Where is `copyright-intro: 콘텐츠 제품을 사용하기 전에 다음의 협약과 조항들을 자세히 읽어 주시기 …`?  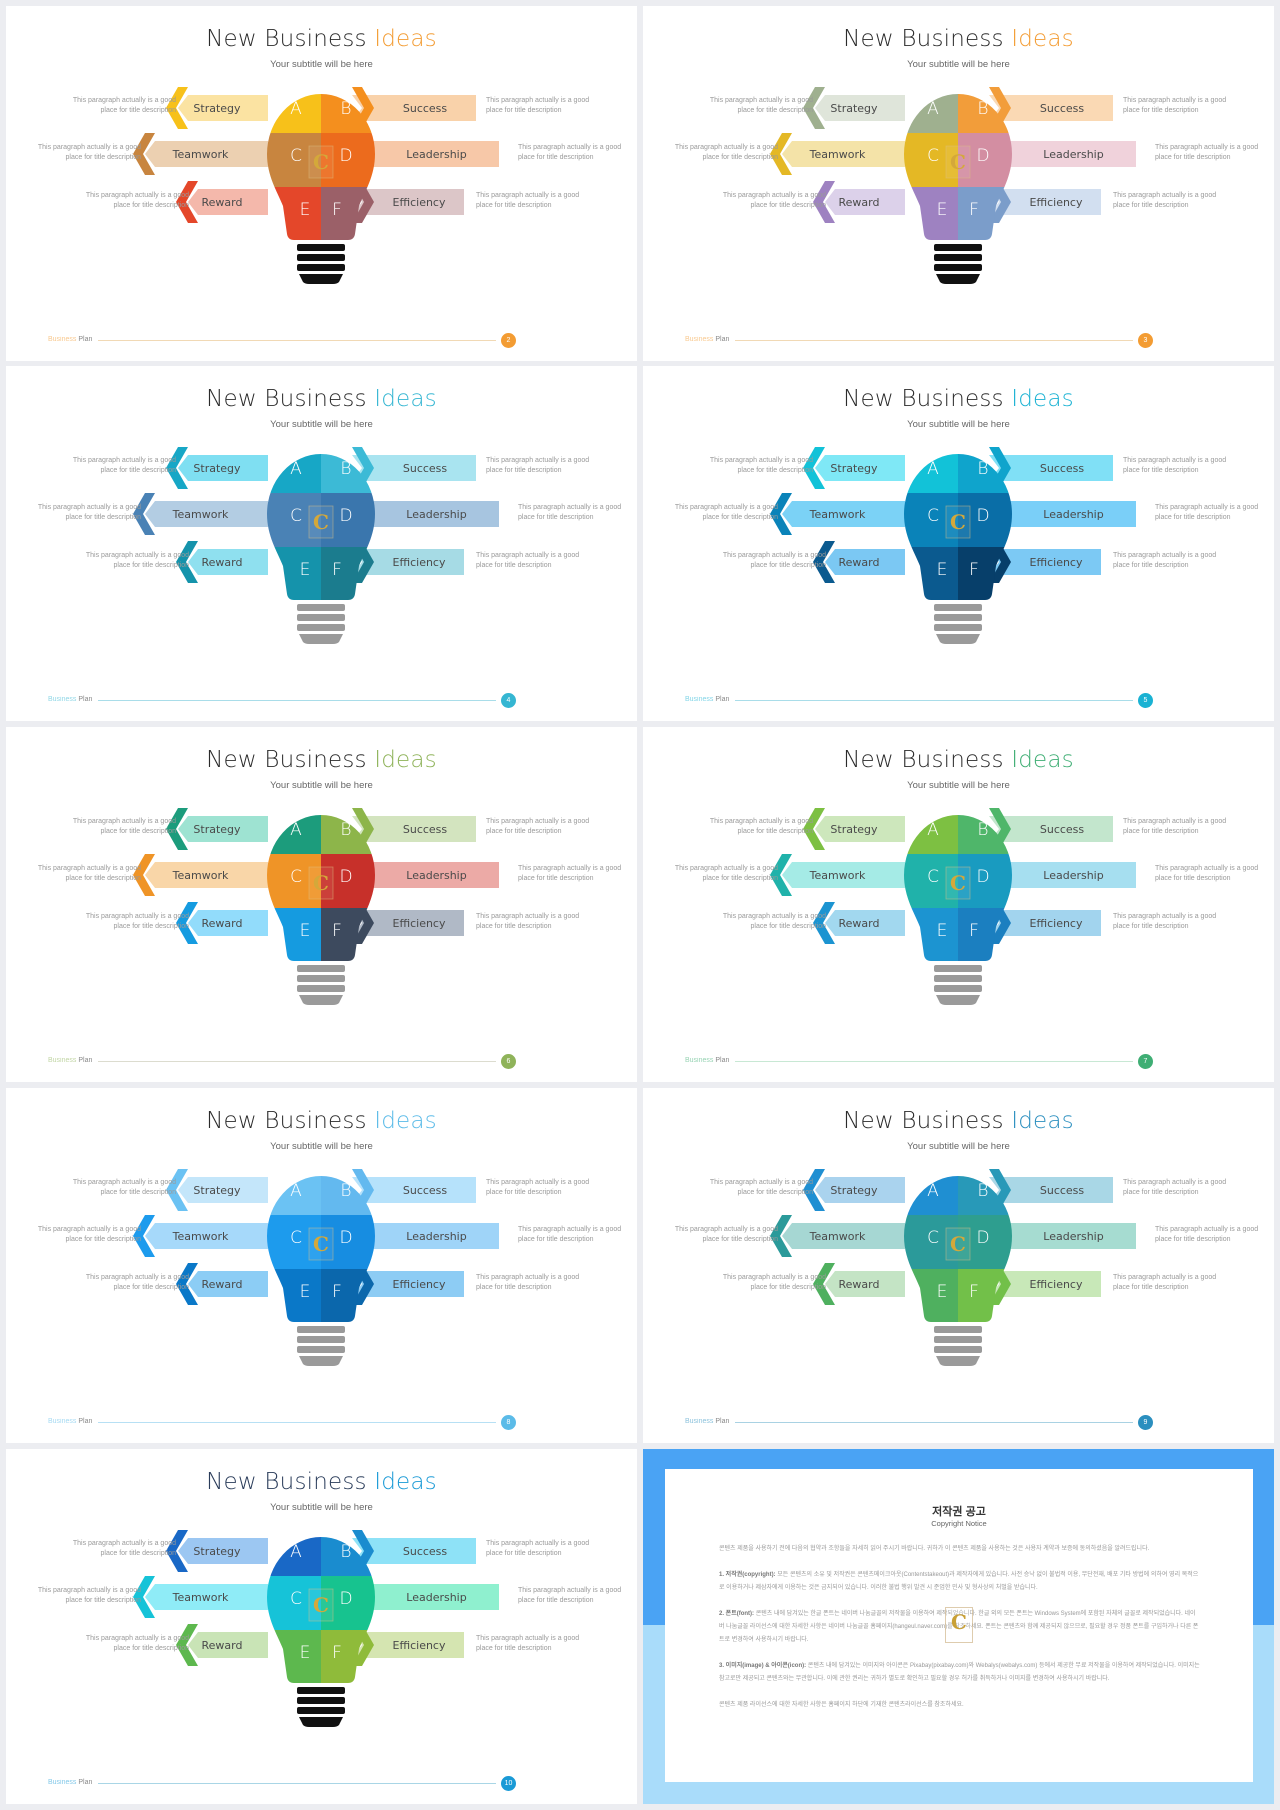 copyright-intro: 콘텐츠 제품을 사용하기 전에 다음의 협약과 조항들을 자세히 읽어 주시기 … is located at coordinates (934, 1549).